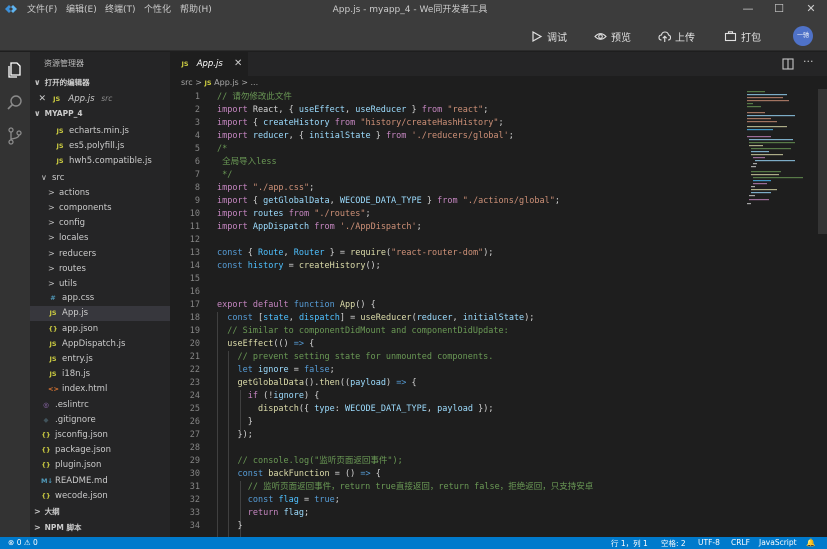 The image size is (827, 549). What do you see at coordinates (100, 207) in the screenshot?
I see `folder-item: > components` at bounding box center [100, 207].